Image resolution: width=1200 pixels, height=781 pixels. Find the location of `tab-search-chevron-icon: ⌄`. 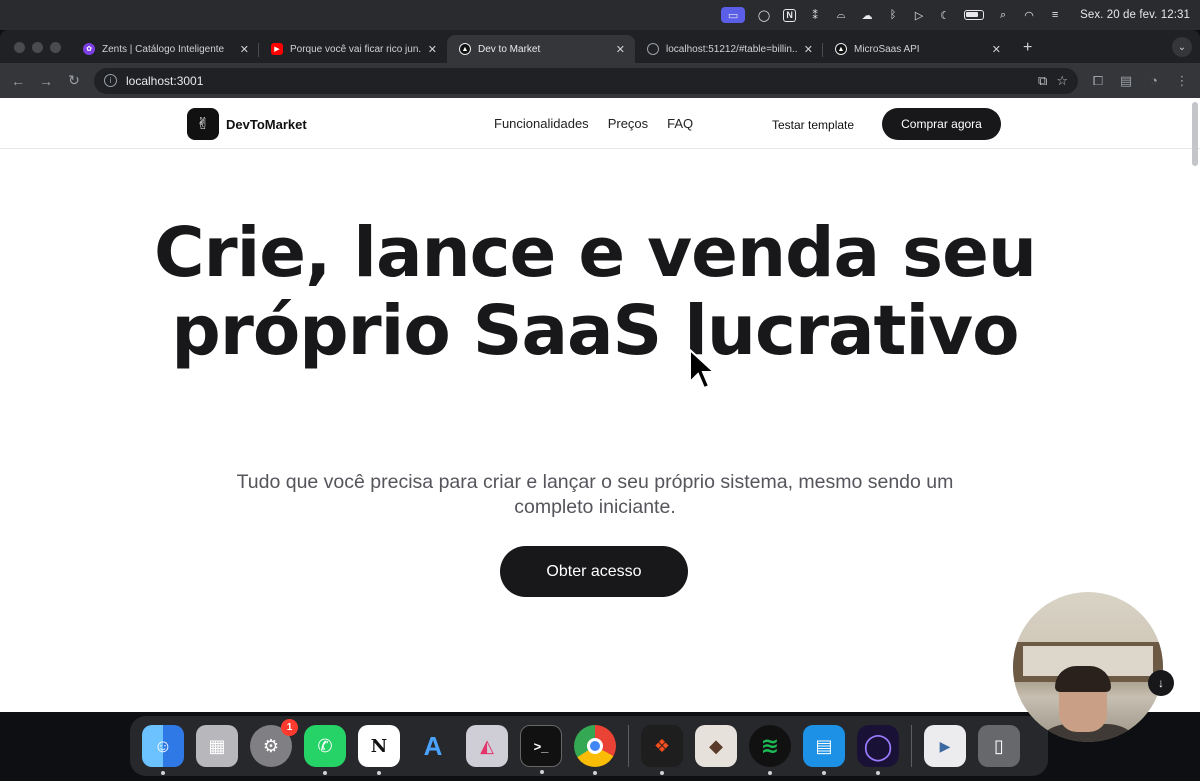

tab-search-chevron-icon: ⌄ is located at coordinates (1182, 47).